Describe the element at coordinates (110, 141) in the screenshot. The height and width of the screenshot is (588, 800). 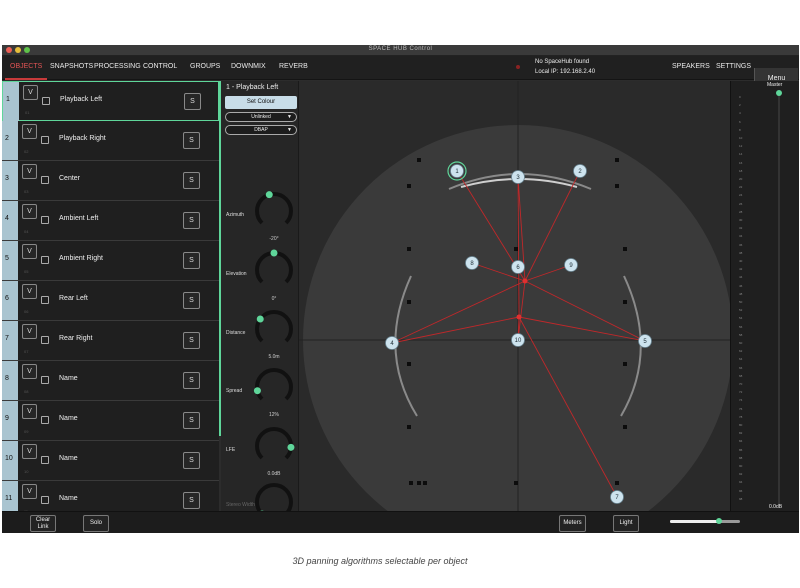
I see `object-row: 2 V Playback Right S 02` at that location.